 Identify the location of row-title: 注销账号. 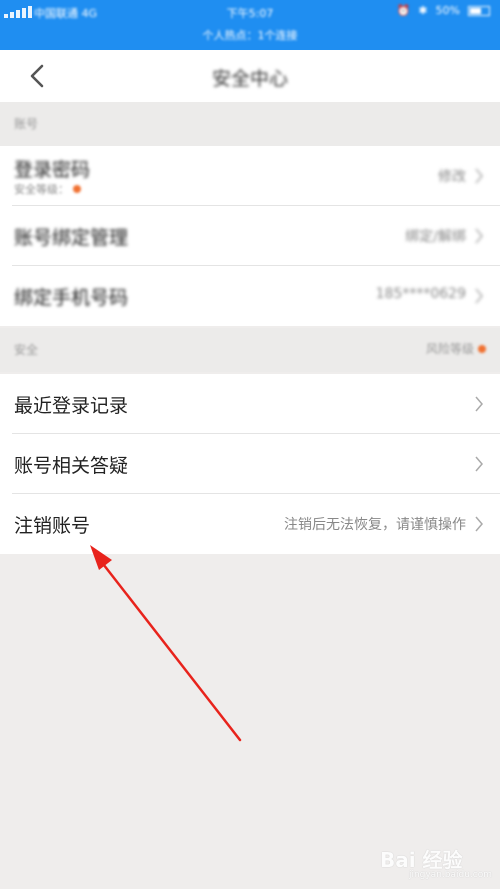
(52, 526).